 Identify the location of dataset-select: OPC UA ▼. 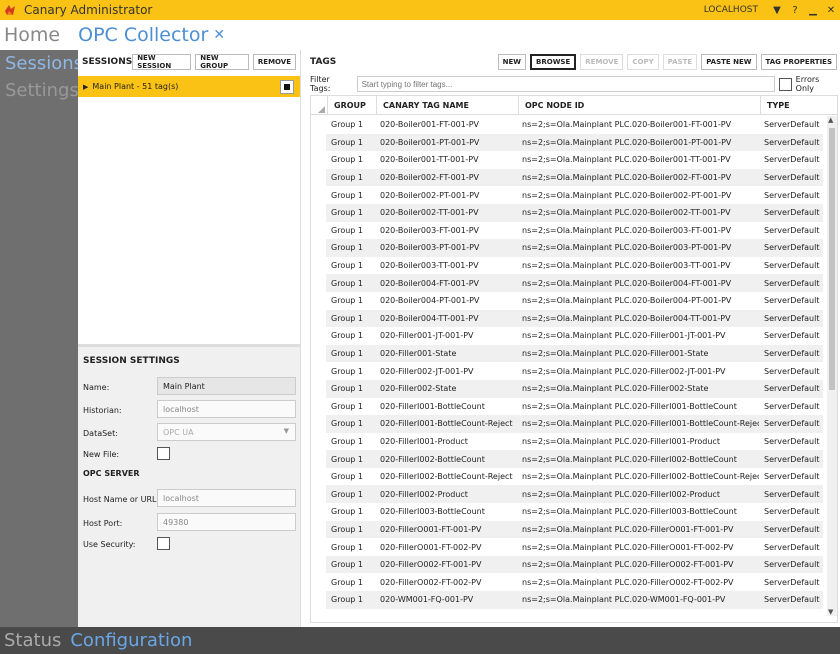
(226, 432).